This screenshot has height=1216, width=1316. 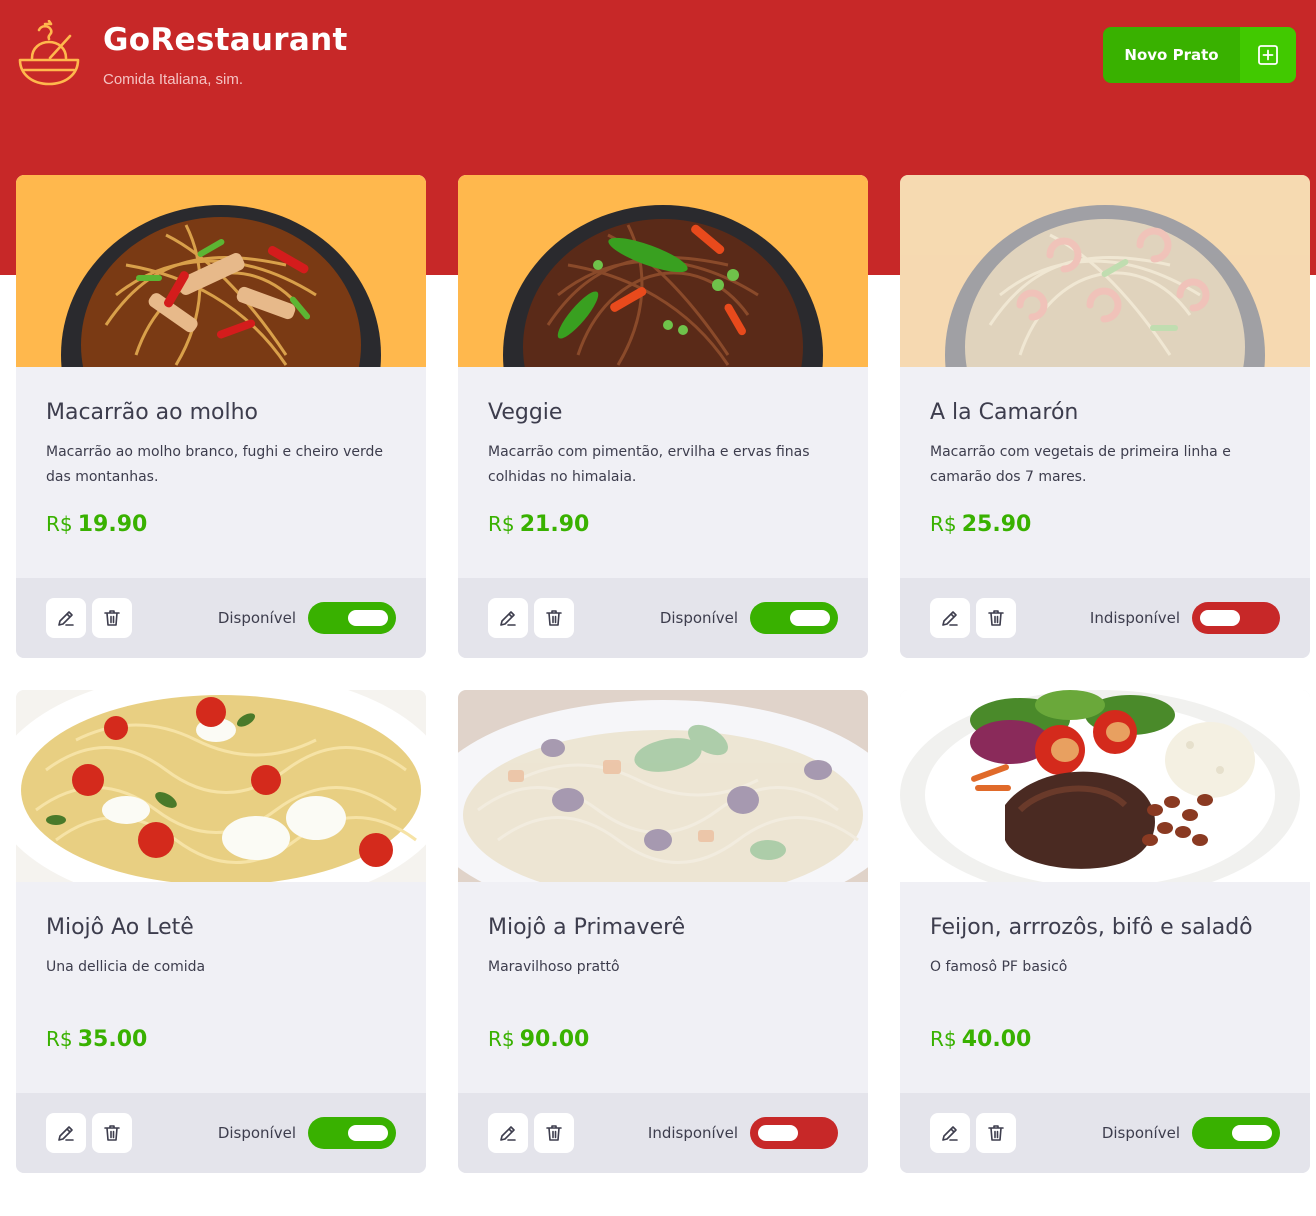 What do you see at coordinates (1091, 927) in the screenshot?
I see `dish-name: Feijon, arrrozôs, bifô e saladô` at bounding box center [1091, 927].